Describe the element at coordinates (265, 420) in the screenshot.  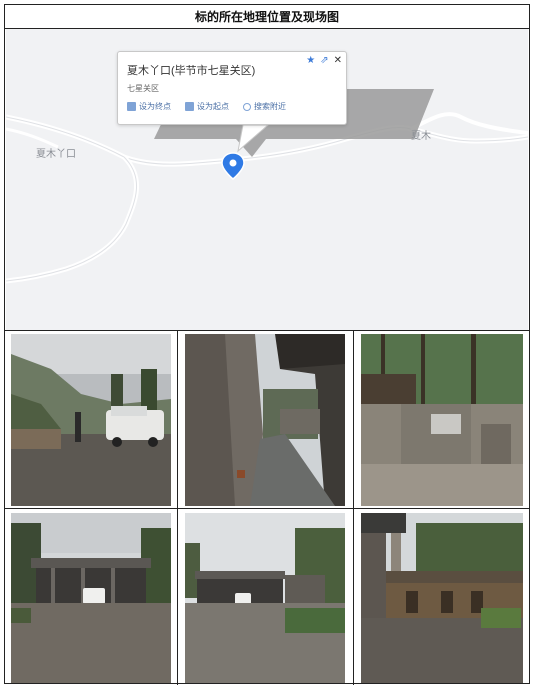
I see `photo-alley-between-buildings` at that location.